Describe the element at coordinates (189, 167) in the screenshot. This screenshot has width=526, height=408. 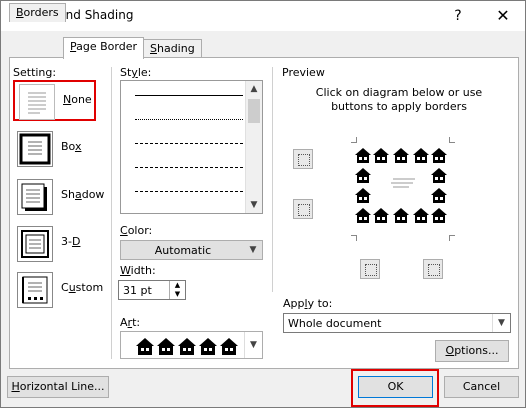
I see `style-option-dashed` at that location.